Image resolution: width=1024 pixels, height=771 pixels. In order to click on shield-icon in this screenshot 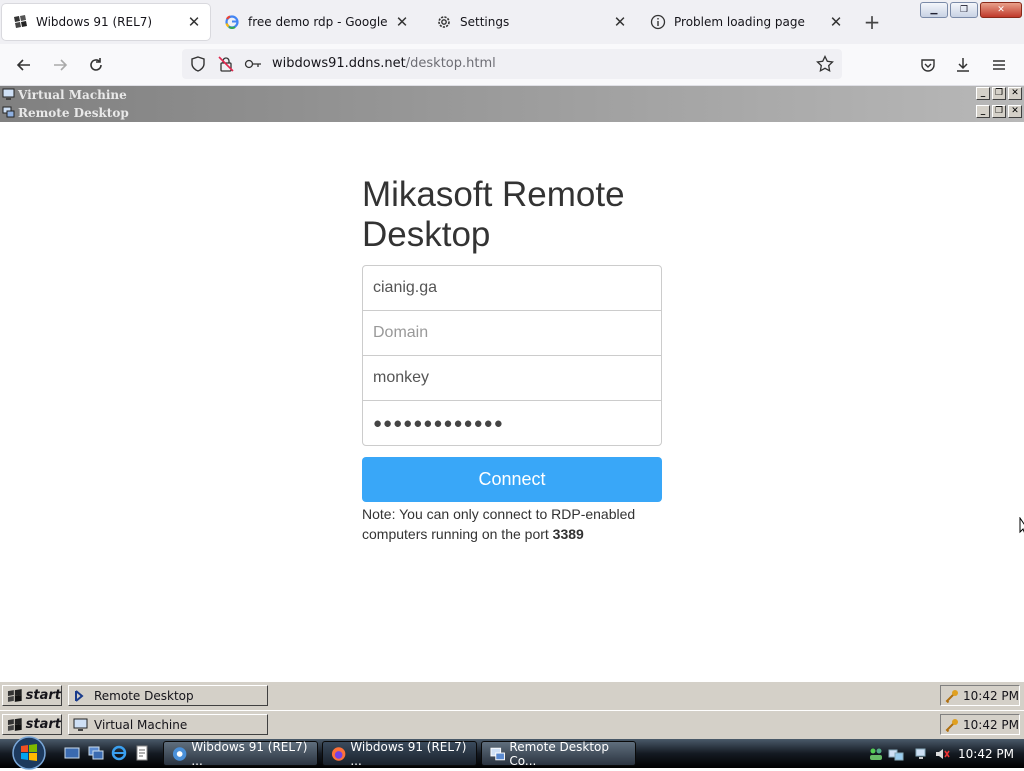, I will do `click(198, 64)`.